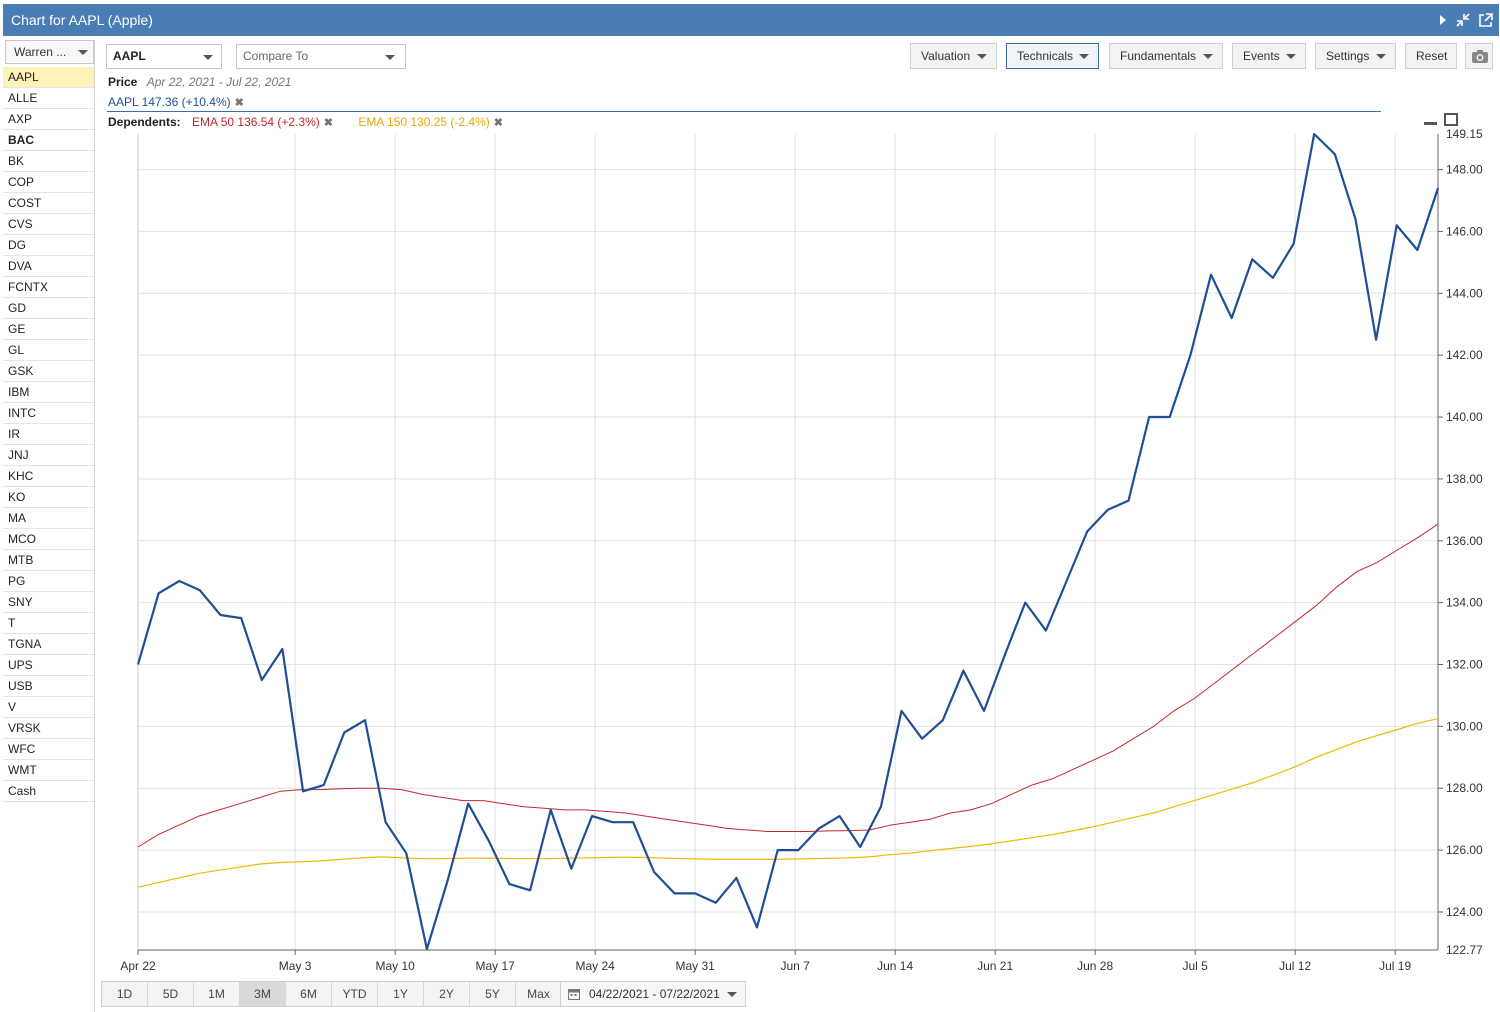  I want to click on sidebar-item-cop: COP, so click(48, 182).